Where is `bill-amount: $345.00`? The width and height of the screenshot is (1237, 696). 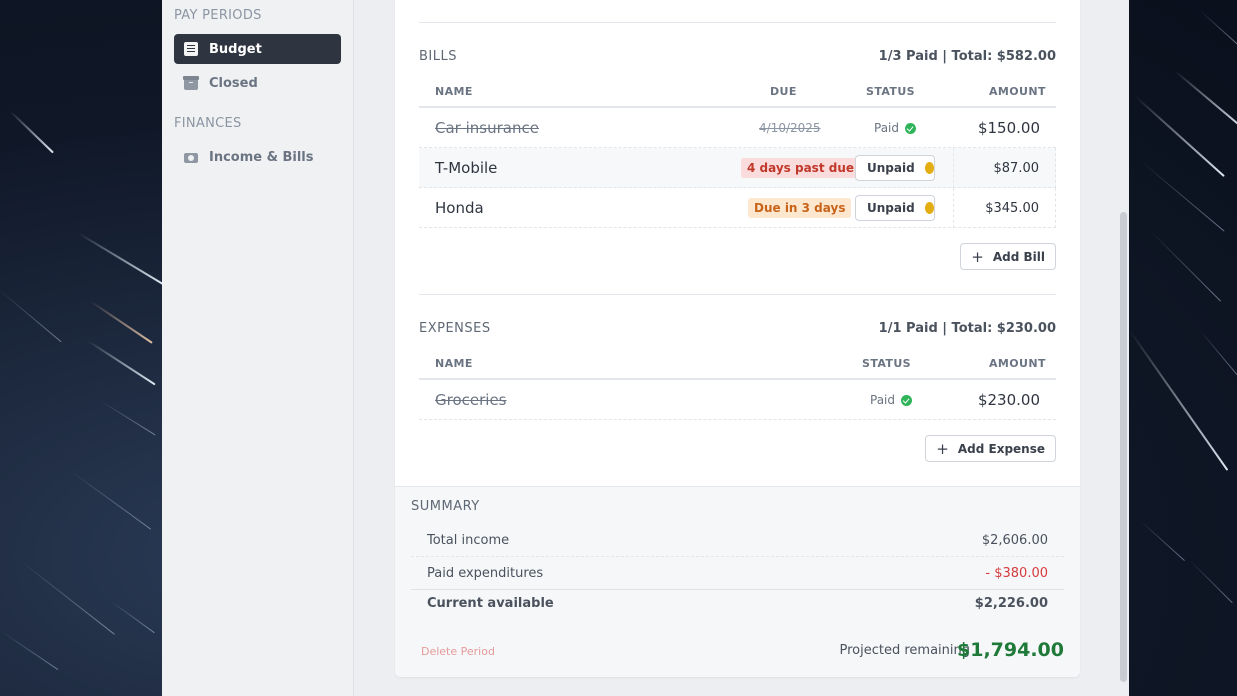 bill-amount: $345.00 is located at coordinates (1012, 208).